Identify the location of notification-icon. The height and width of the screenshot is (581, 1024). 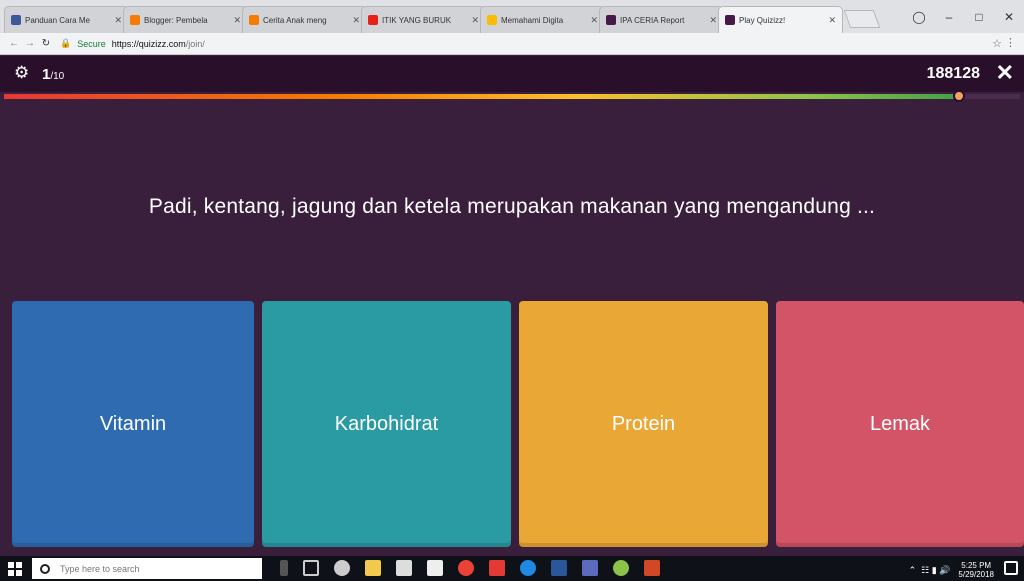
(1011, 568).